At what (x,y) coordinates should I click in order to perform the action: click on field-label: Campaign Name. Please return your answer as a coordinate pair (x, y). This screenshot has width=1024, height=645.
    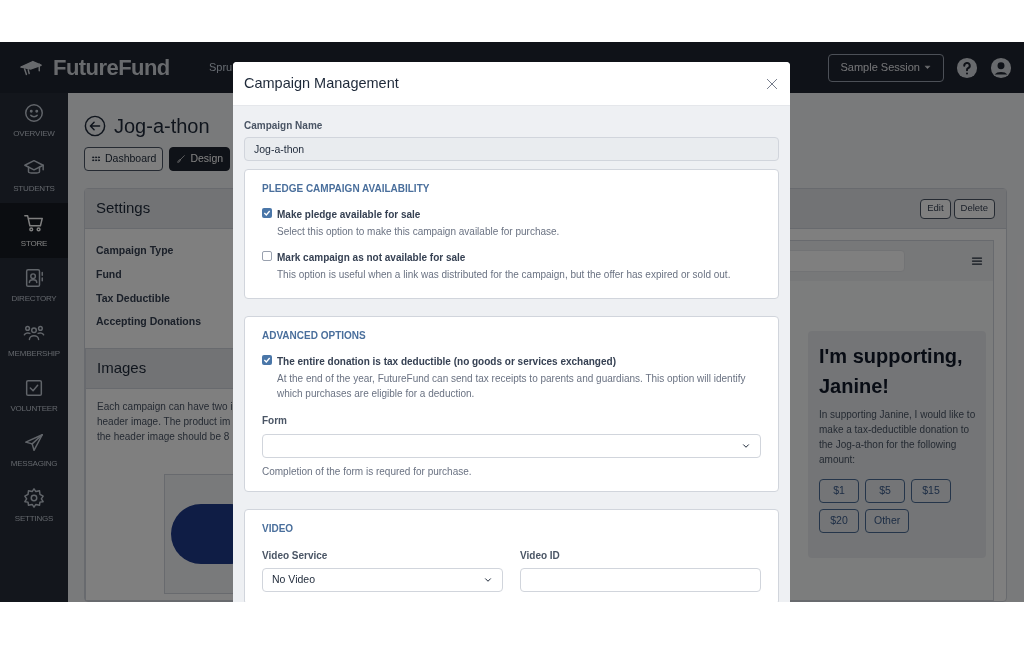
    Looking at the image, I should click on (284, 126).